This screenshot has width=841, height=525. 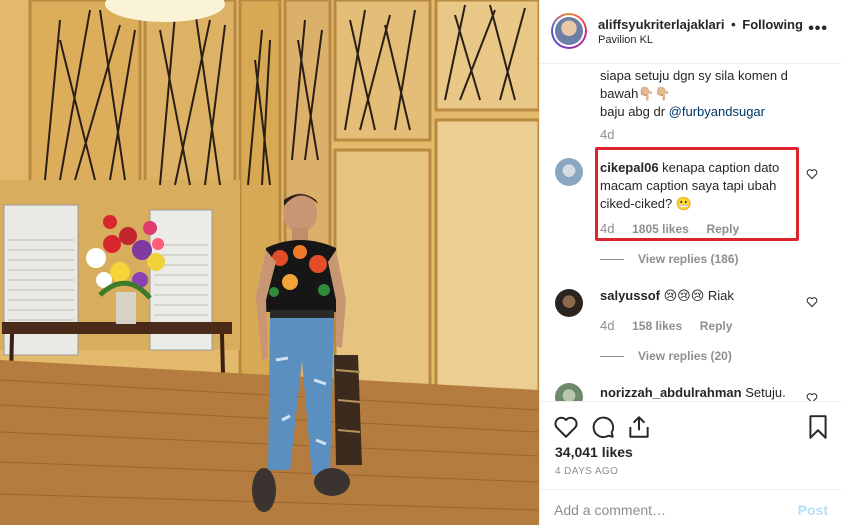 I want to click on highlight-box, so click(x=697, y=194).